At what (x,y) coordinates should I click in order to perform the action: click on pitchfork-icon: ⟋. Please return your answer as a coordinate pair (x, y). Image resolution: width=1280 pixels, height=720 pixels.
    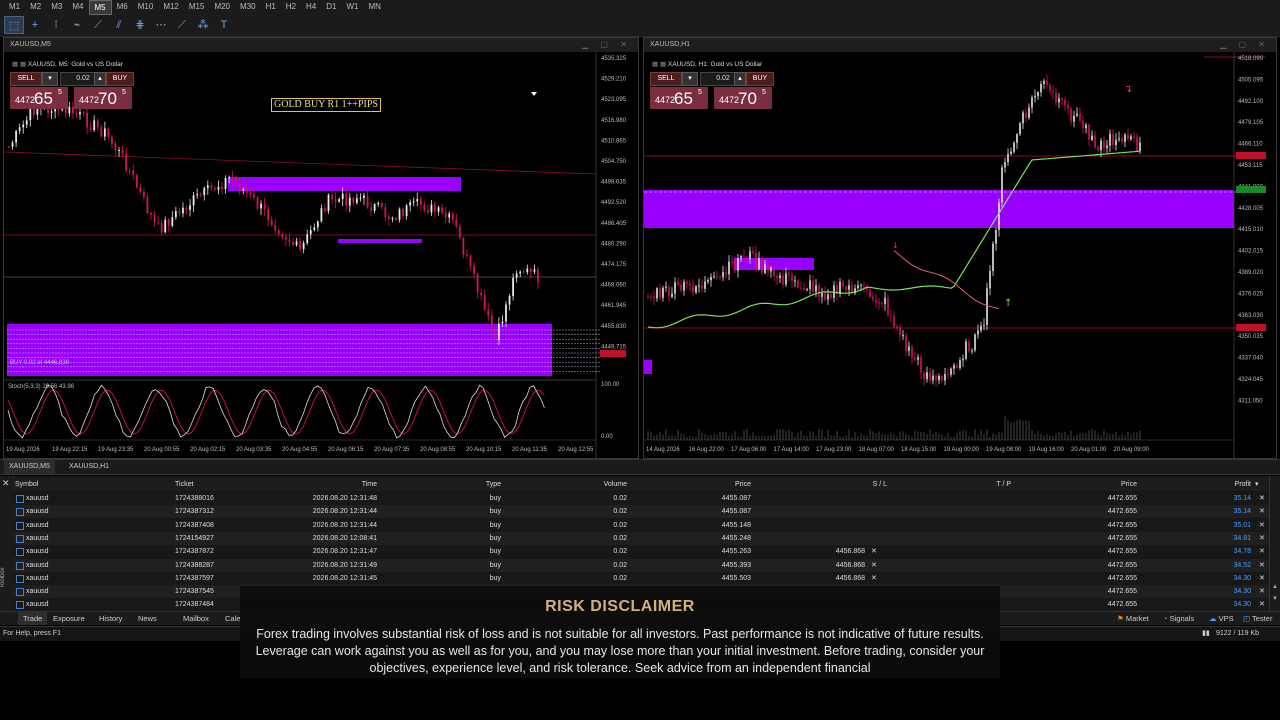
    Looking at the image, I should click on (182, 25).